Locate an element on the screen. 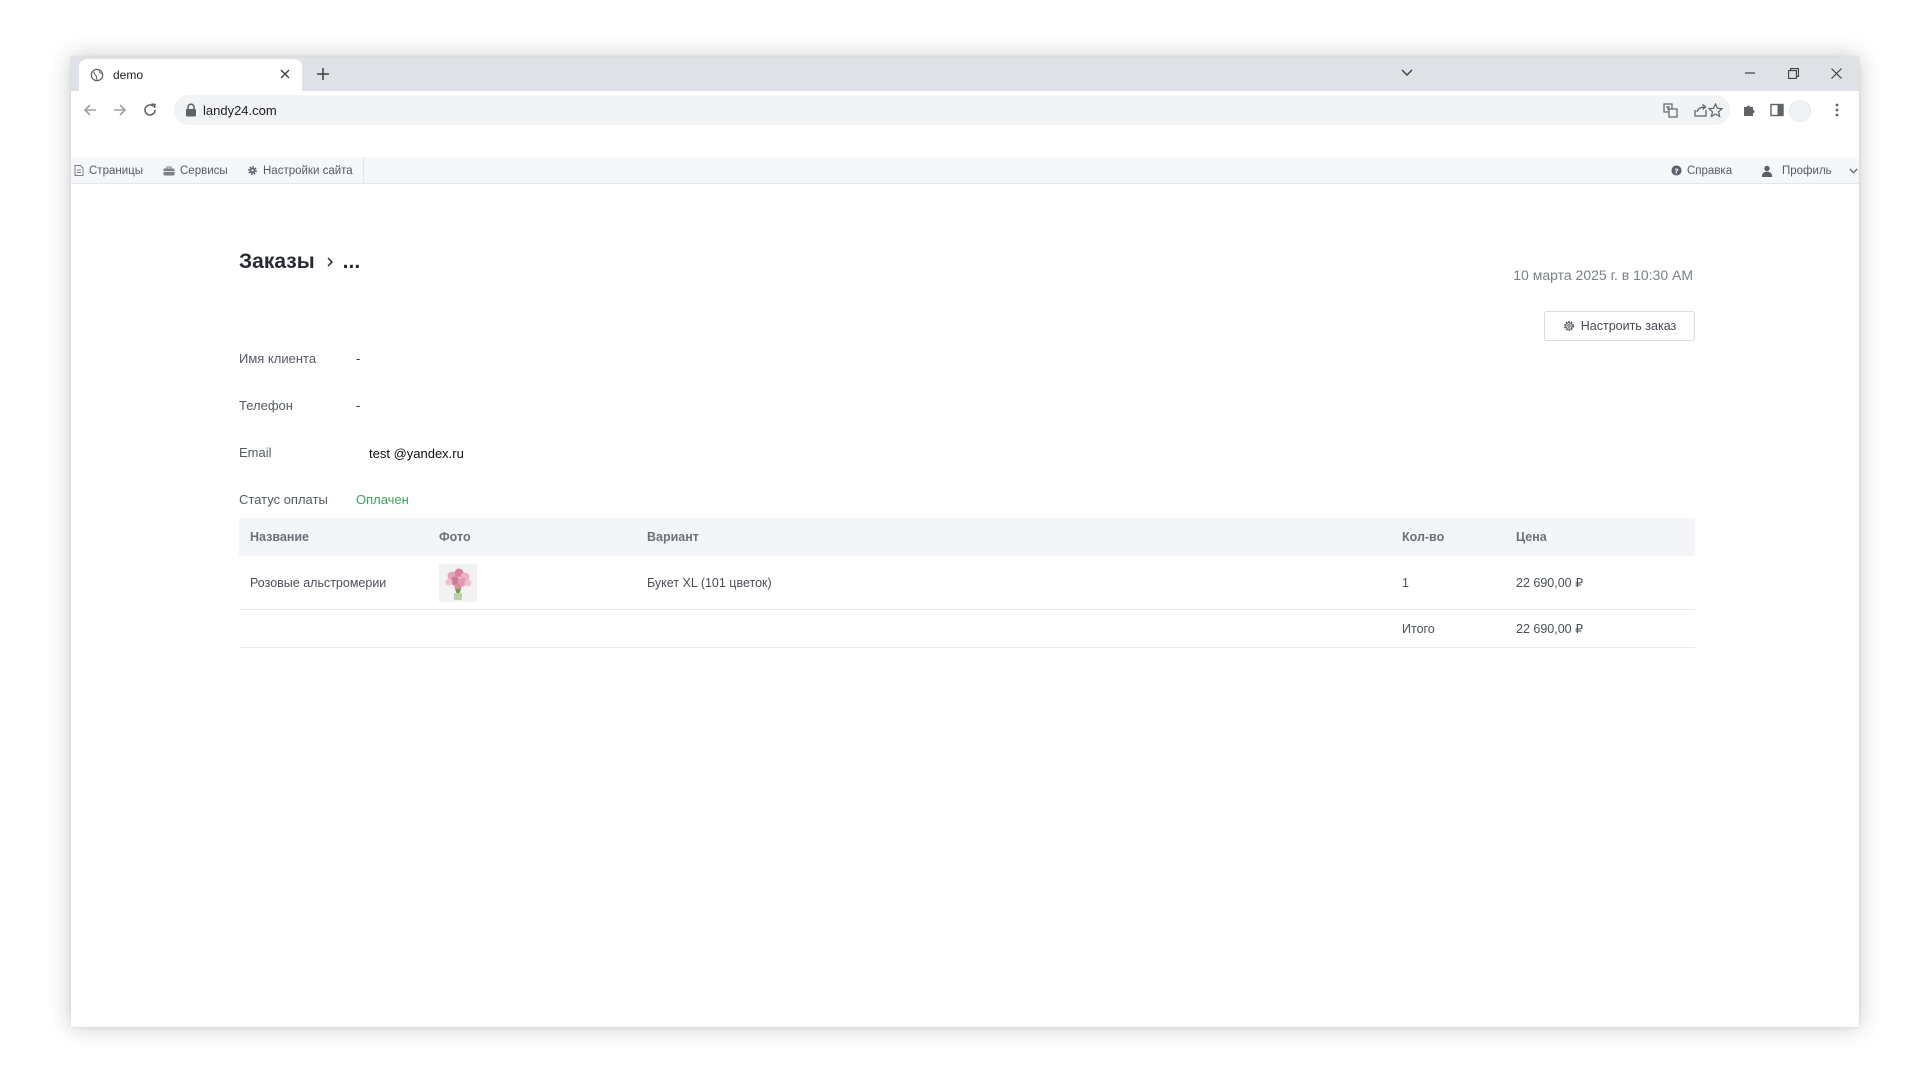  restore-button is located at coordinates (1793, 73).